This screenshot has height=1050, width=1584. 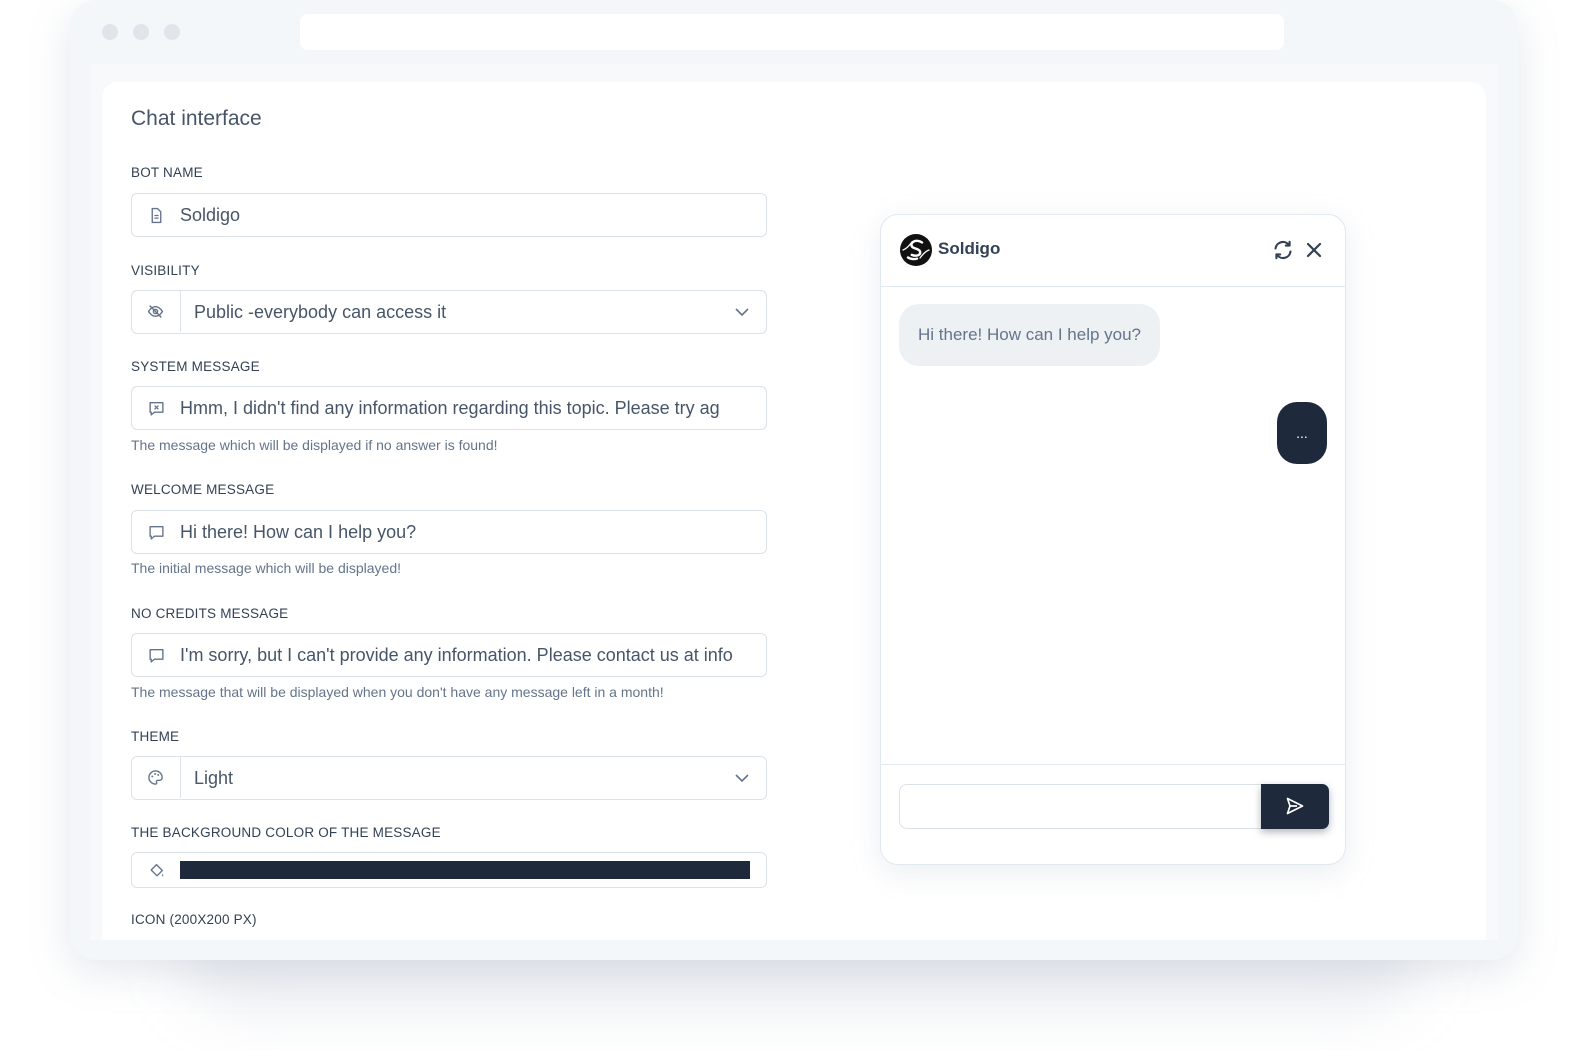 What do you see at coordinates (1089, 806) in the screenshot?
I see `chat-message-input` at bounding box center [1089, 806].